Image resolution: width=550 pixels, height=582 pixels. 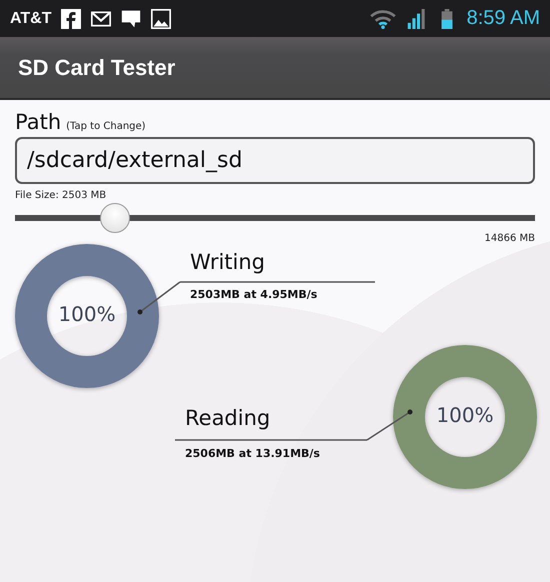 What do you see at coordinates (97, 67) in the screenshot?
I see `app-title: SD Card Tester` at bounding box center [97, 67].